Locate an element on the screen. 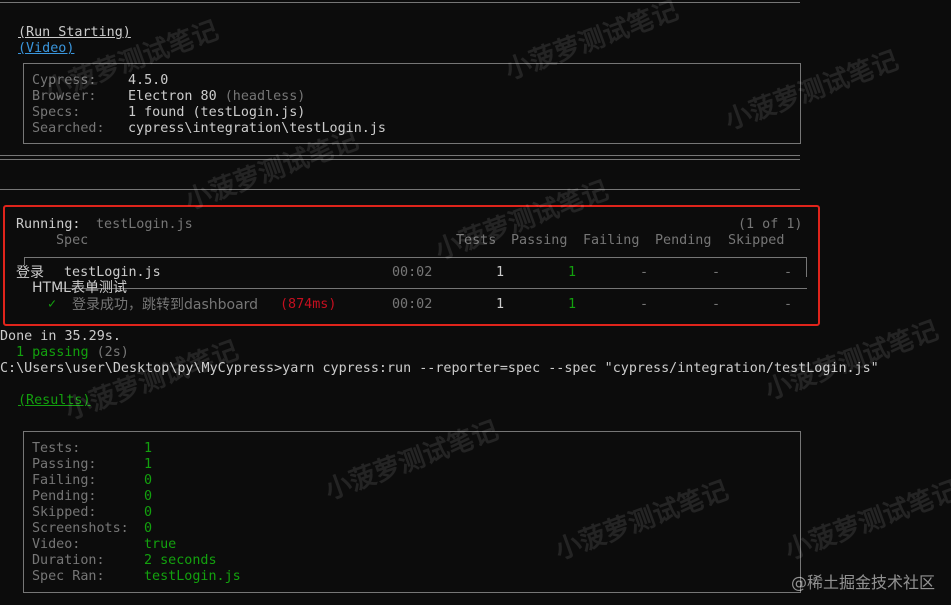 The width and height of the screenshot is (951, 605). passing-count: 1 passing is located at coordinates (52, 352).